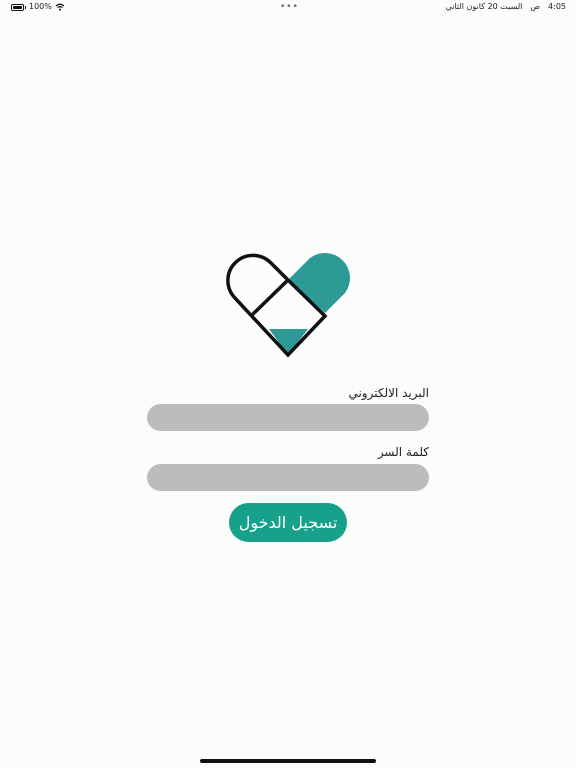 The image size is (576, 768). I want to click on login-button: تسجيل الدخول, so click(288, 522).